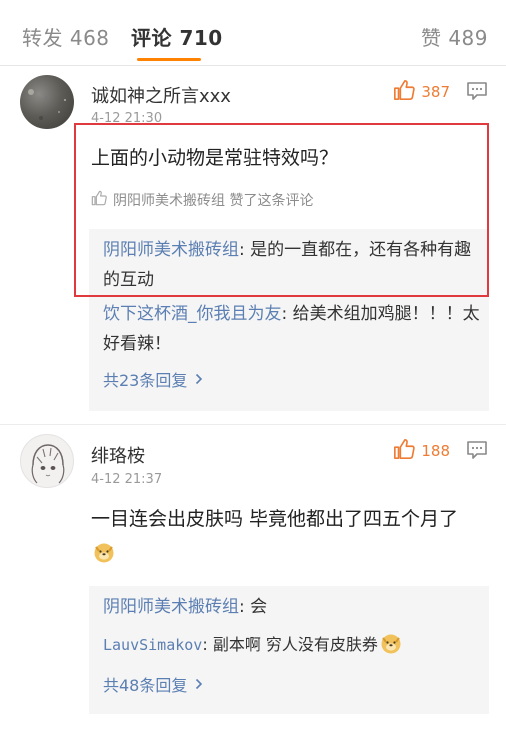  What do you see at coordinates (253, 33) in the screenshot?
I see `comment-tabs: 转发 468 评论 710 赞 489` at bounding box center [253, 33].